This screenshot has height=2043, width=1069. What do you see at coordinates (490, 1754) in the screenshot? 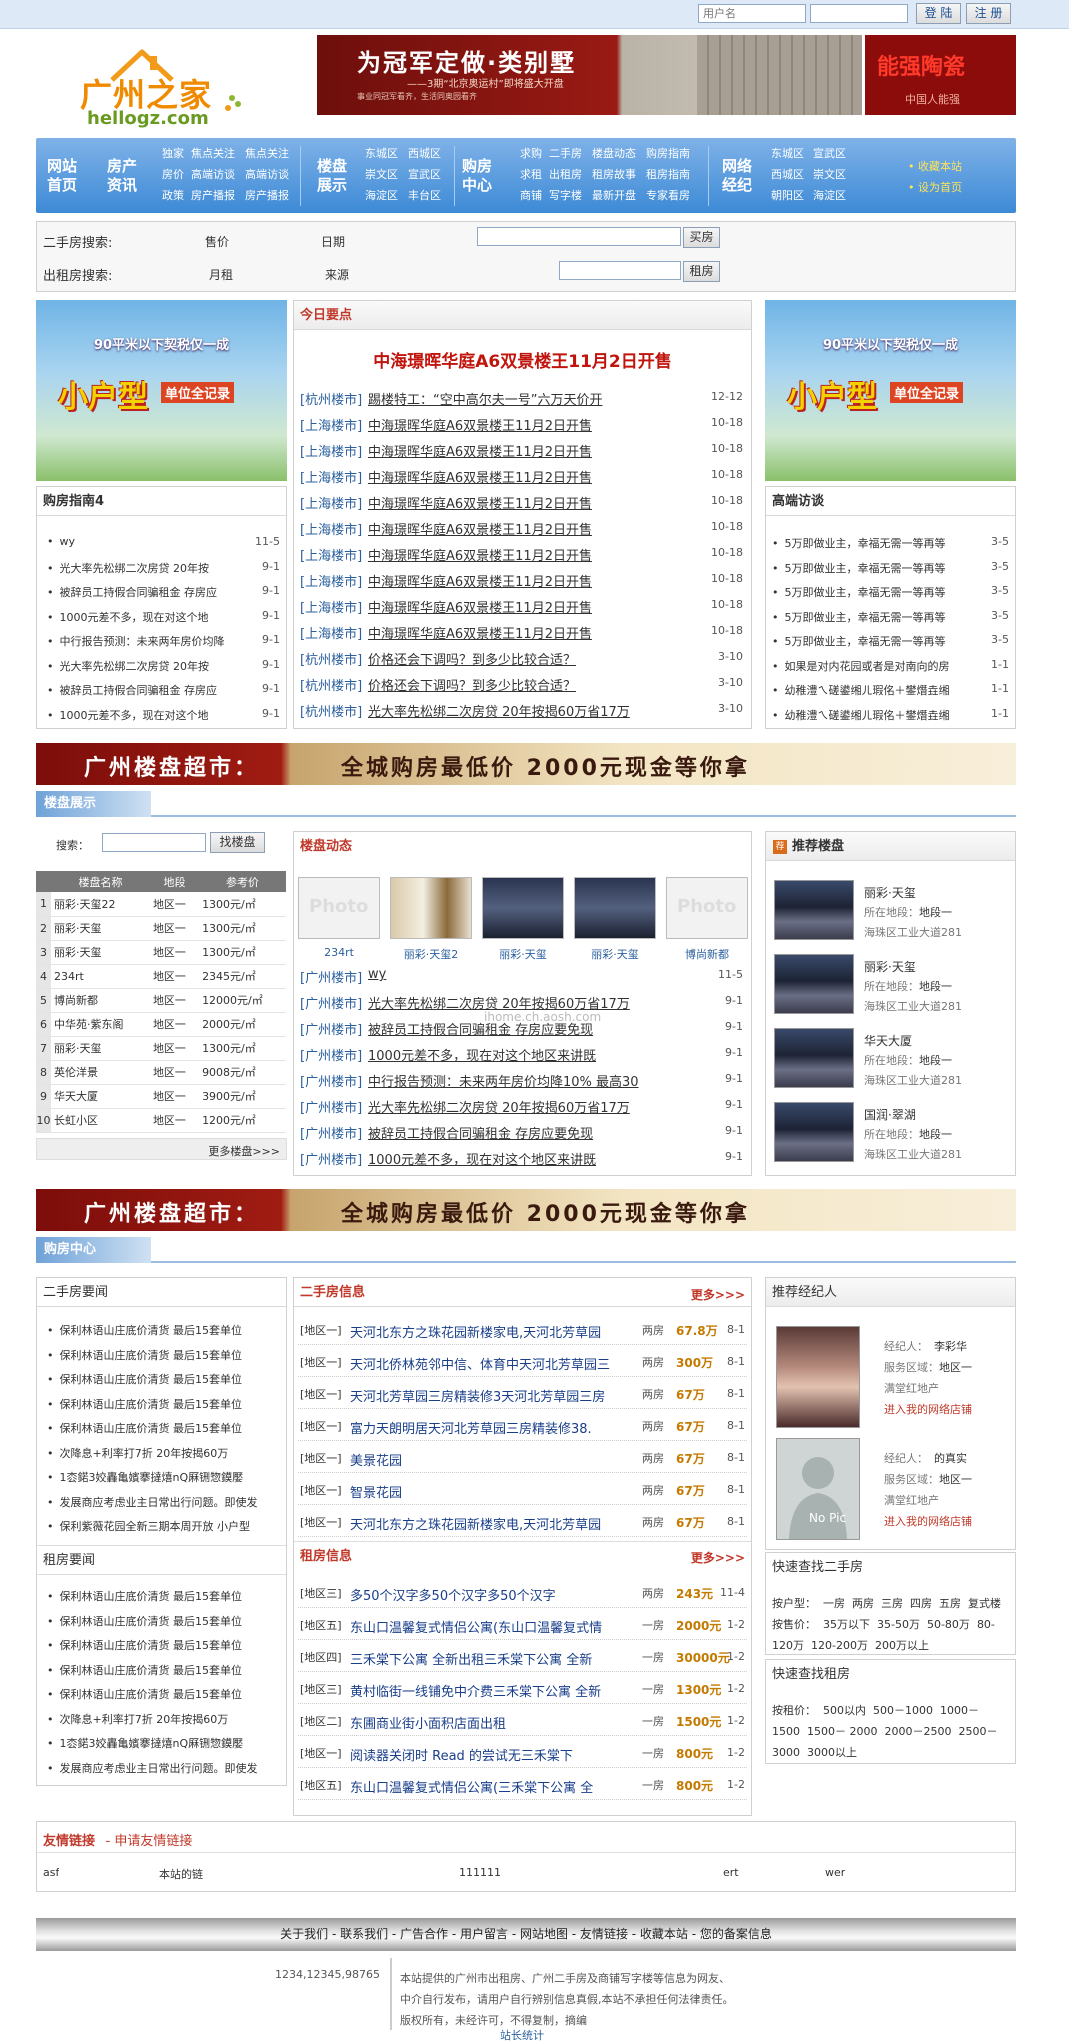
I see `info-item: 阅读器关闭时 Read 的尝试无三禾棠下` at bounding box center [490, 1754].